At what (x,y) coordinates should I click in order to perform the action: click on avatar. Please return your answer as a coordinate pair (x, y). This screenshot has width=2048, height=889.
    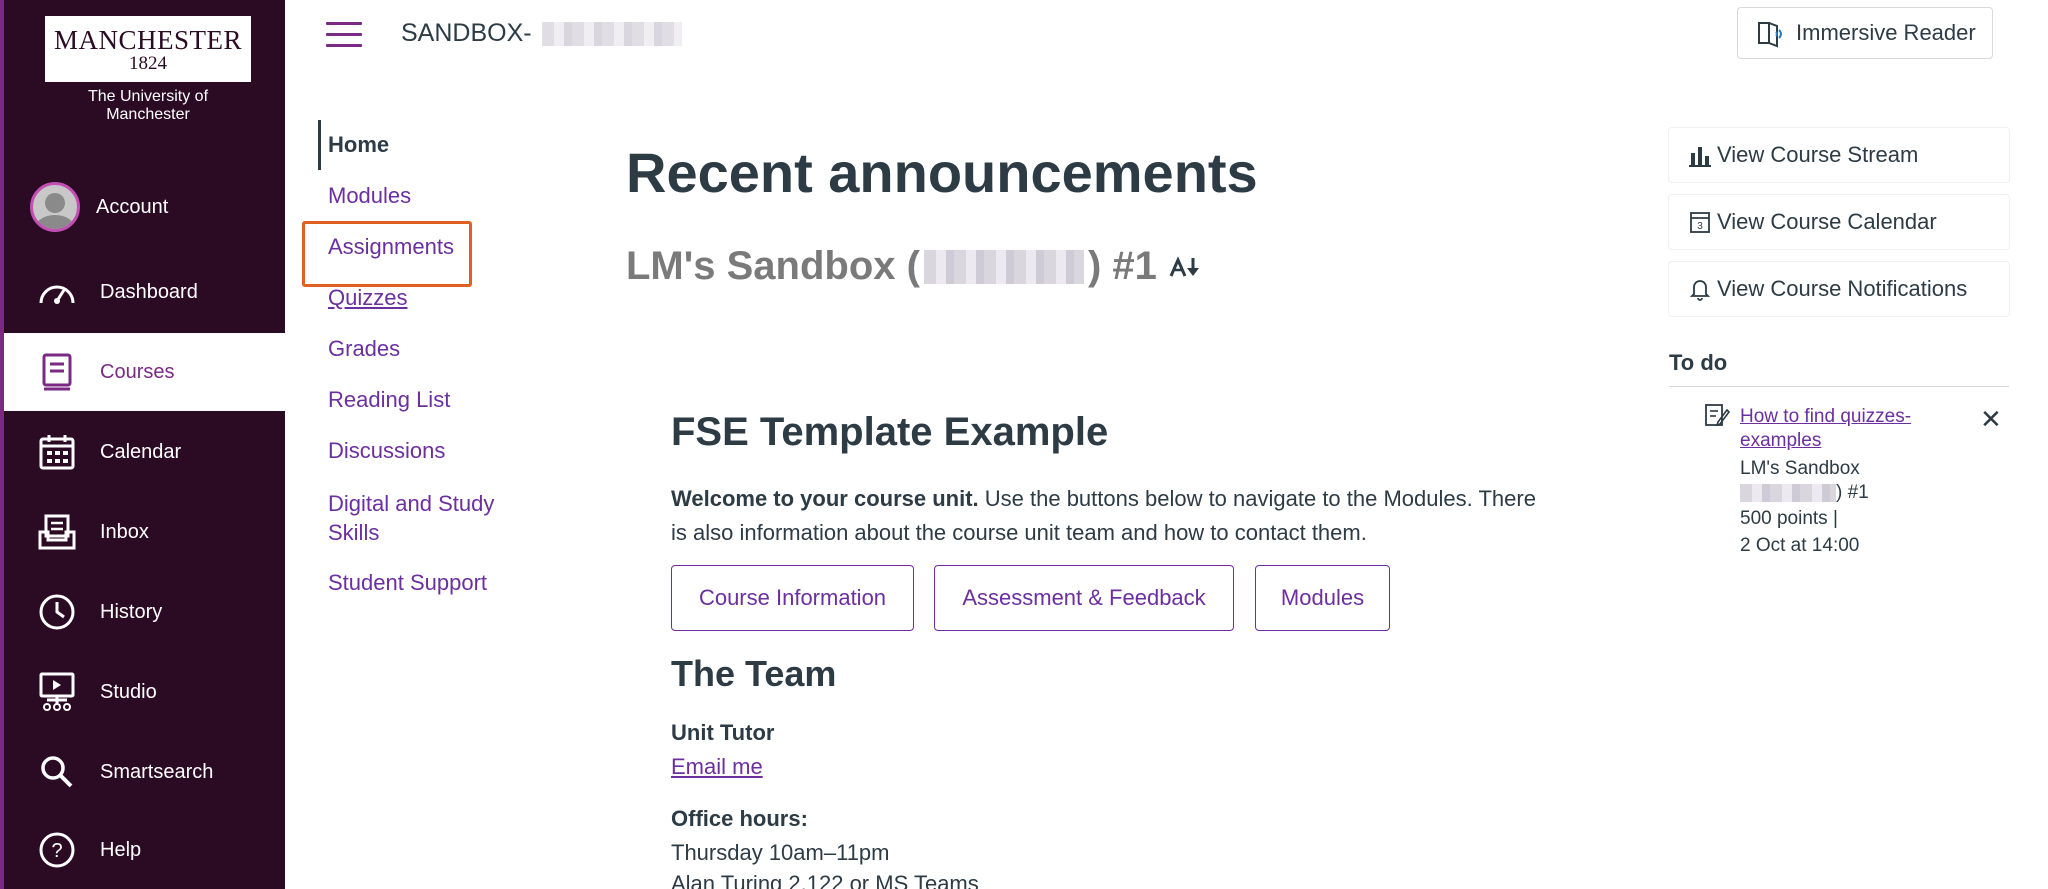
    Looking at the image, I should click on (55, 207).